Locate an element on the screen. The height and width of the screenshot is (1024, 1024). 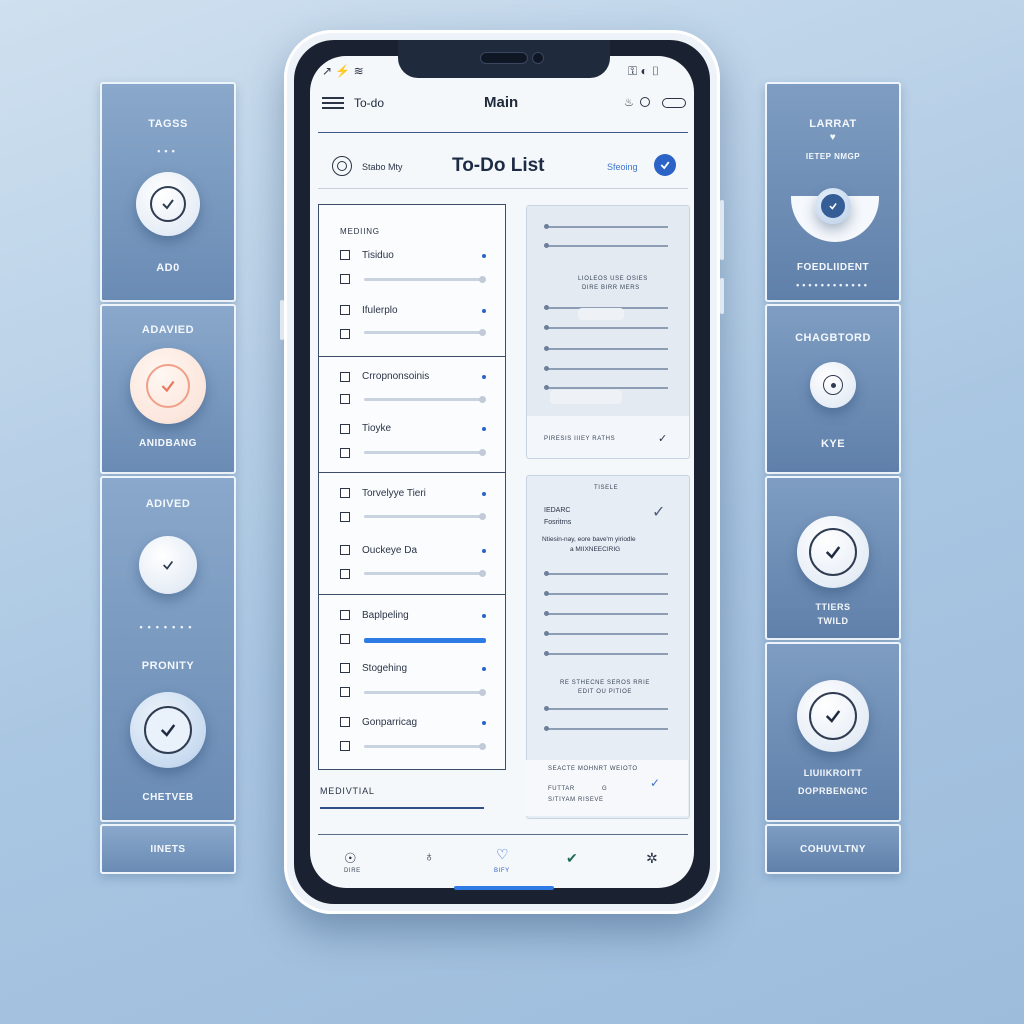
tiers-check-knob is located at coordinates (833, 552).